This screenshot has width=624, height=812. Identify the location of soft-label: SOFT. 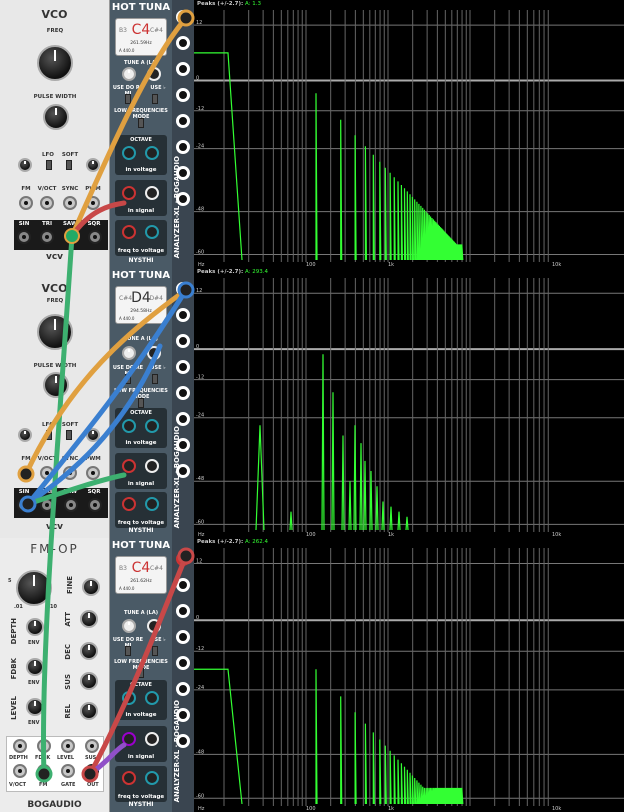
(70, 155).